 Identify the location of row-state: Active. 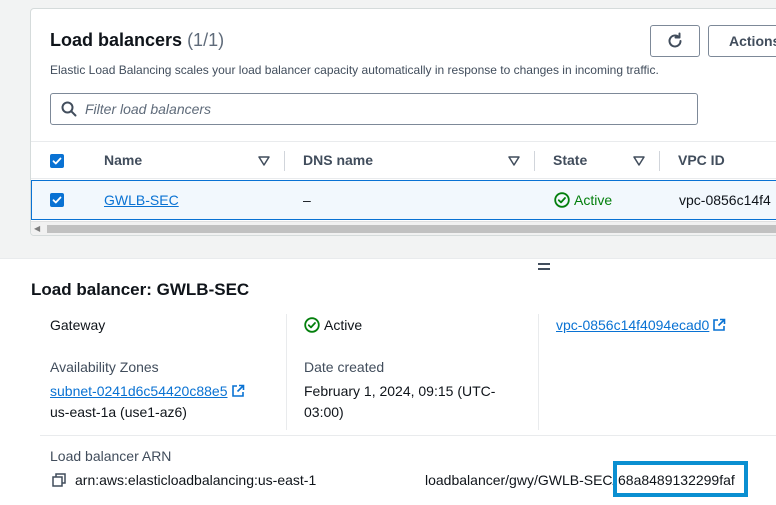
(583, 200).